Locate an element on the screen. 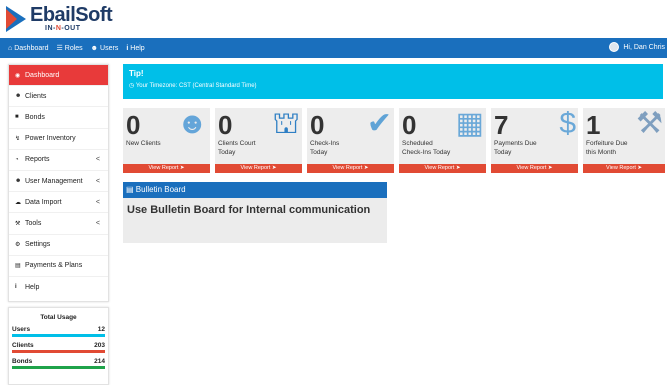 This screenshot has height=385, width=667. sidebar-item-clients: ☻ Clients is located at coordinates (58, 97).